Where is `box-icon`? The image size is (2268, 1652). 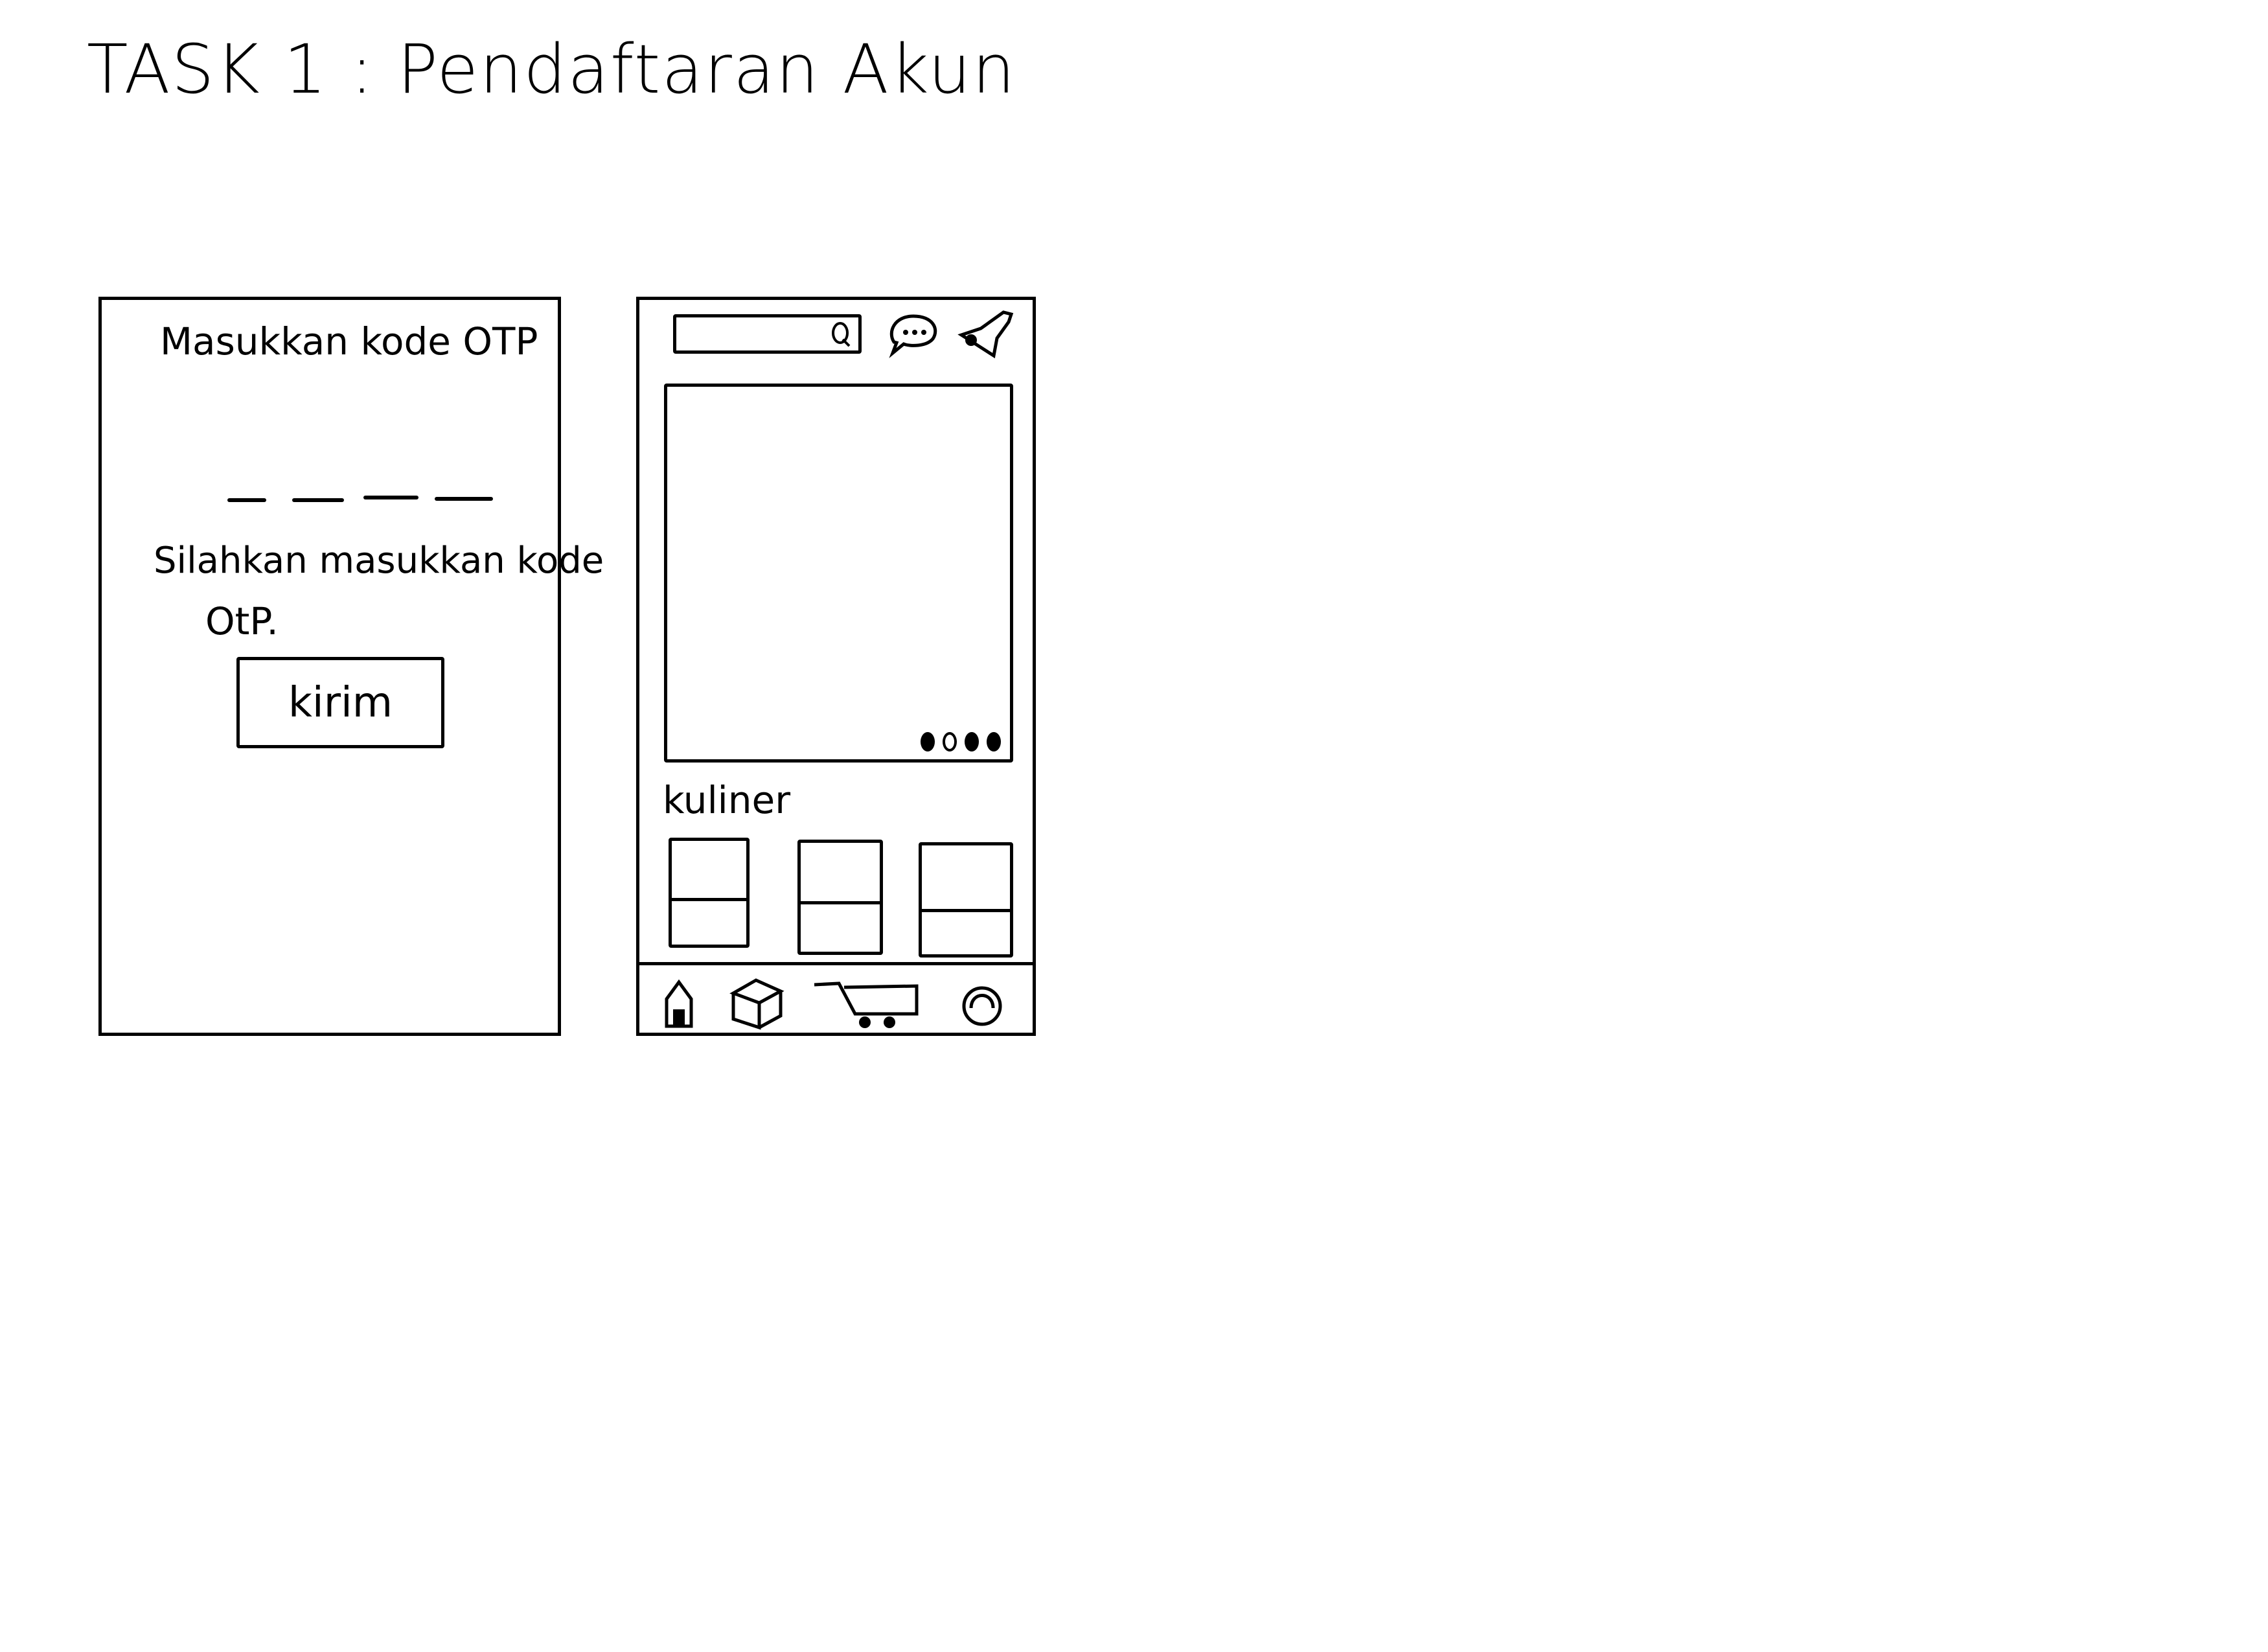 box-icon is located at coordinates (757, 1003).